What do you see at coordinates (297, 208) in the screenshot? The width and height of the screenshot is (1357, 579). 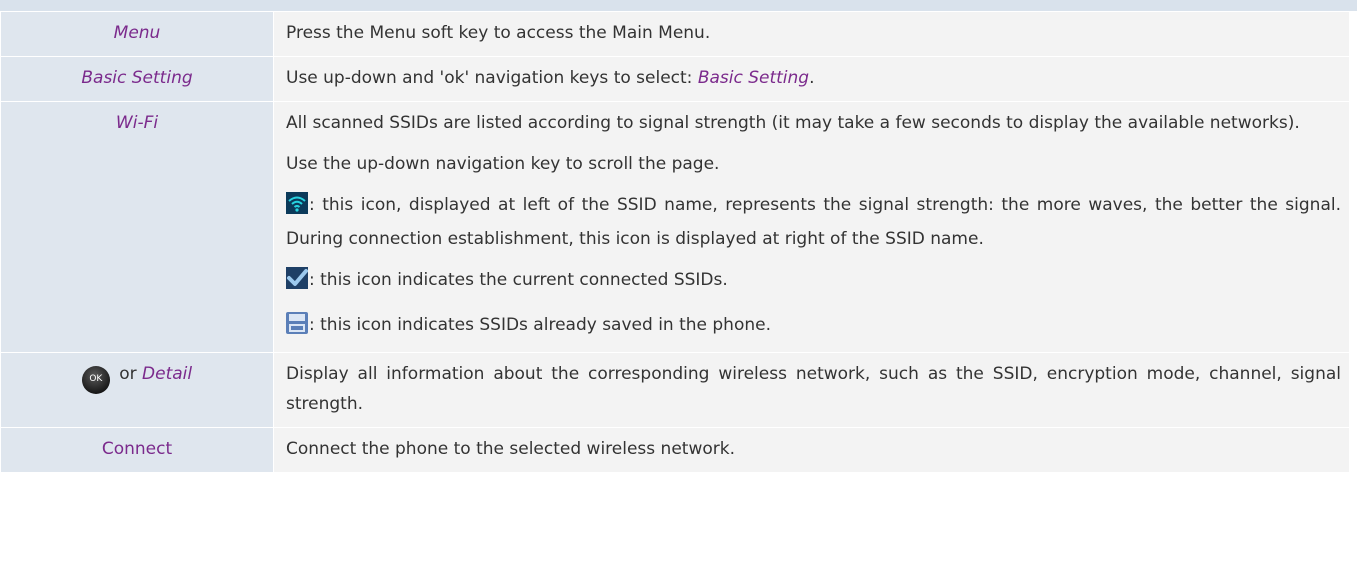 I see `wifi-signal-icon` at bounding box center [297, 208].